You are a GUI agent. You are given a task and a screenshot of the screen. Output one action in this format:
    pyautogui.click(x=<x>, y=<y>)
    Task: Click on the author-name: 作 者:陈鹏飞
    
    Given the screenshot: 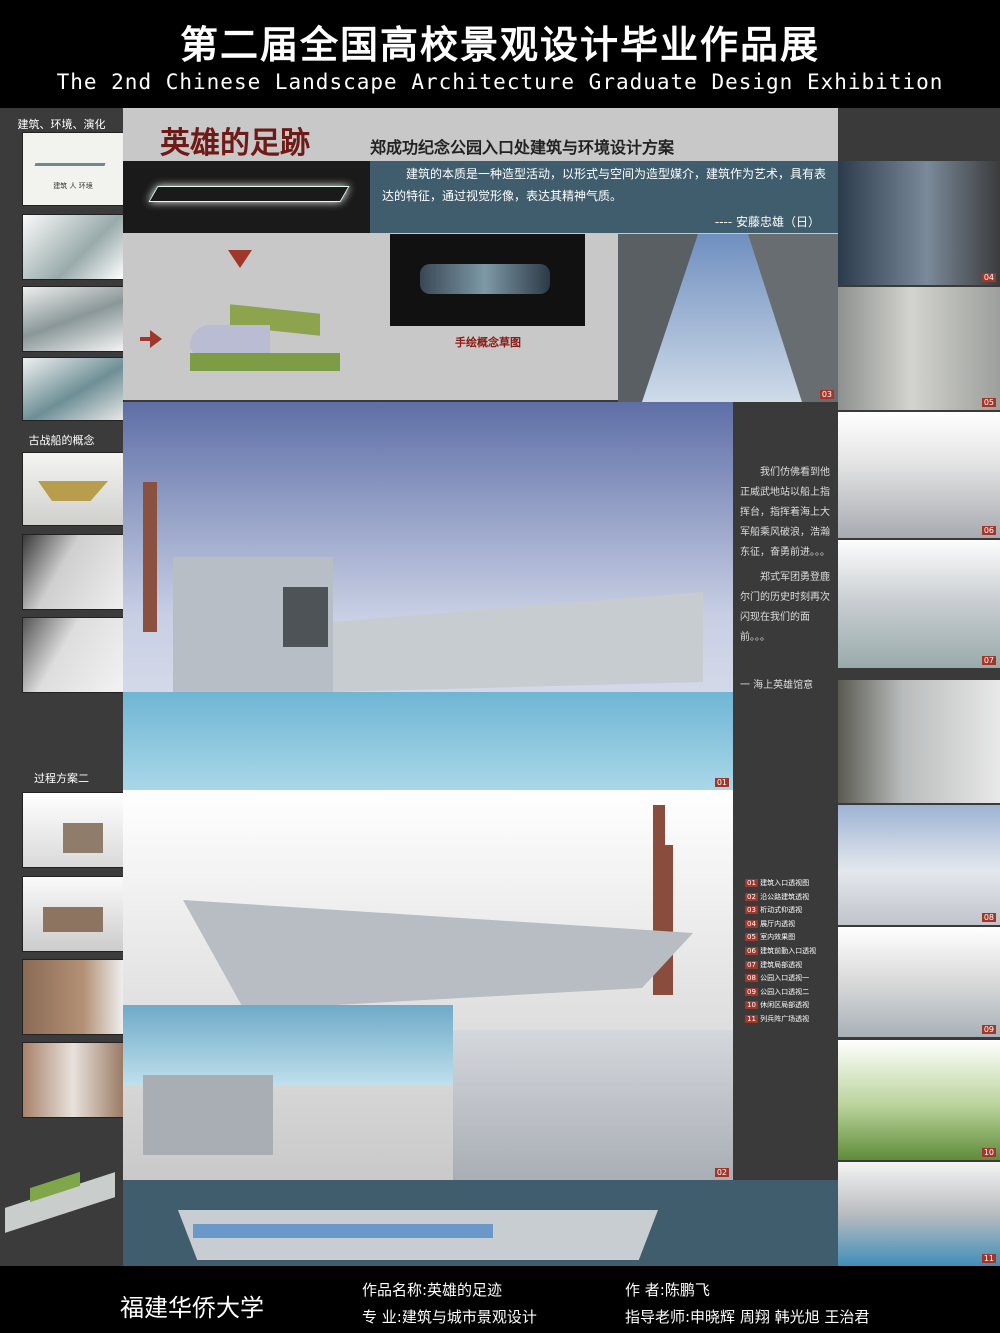 What is the action you would take?
    pyautogui.click(x=667, y=1290)
    